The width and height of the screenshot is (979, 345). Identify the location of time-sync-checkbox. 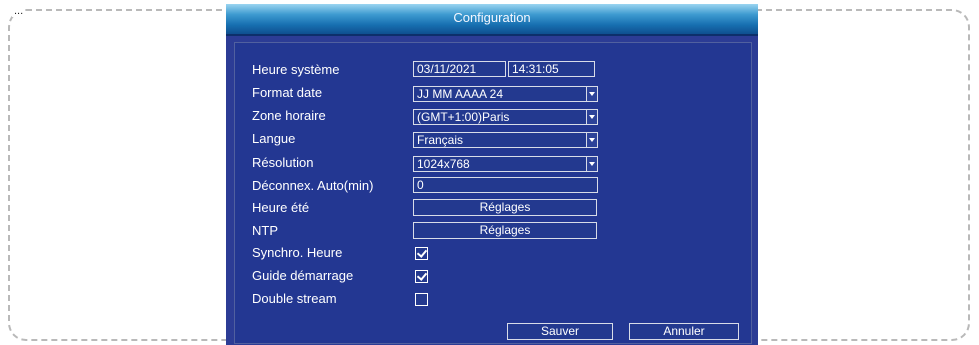
(421, 253).